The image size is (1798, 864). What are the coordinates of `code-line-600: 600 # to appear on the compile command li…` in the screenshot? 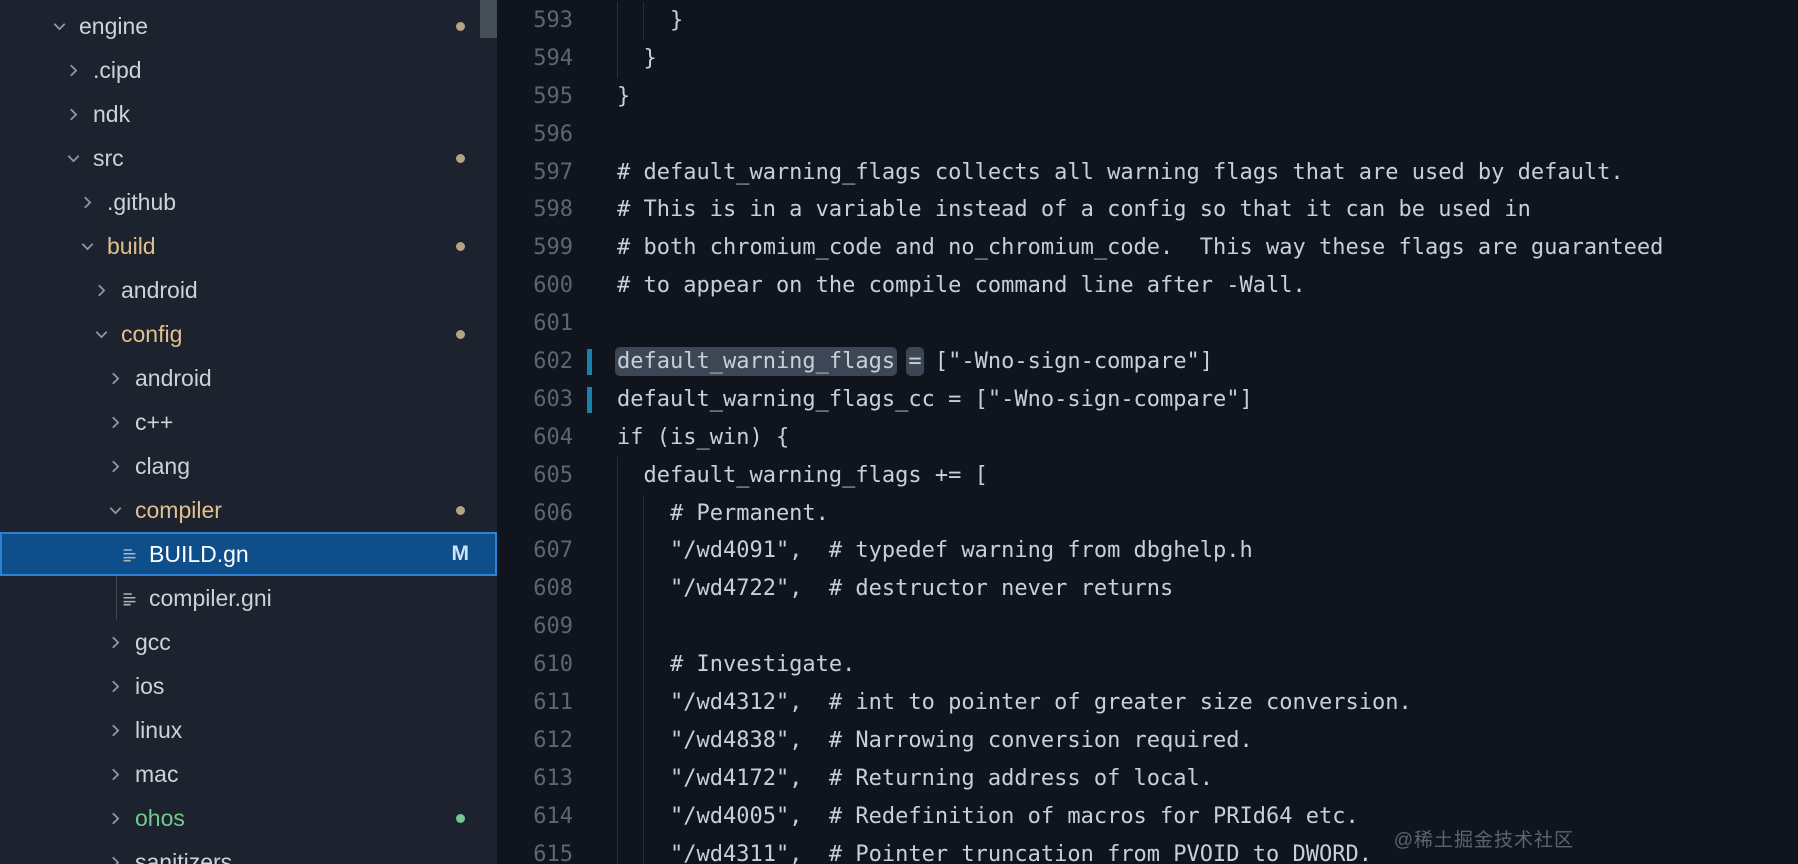 It's located at (1147, 286).